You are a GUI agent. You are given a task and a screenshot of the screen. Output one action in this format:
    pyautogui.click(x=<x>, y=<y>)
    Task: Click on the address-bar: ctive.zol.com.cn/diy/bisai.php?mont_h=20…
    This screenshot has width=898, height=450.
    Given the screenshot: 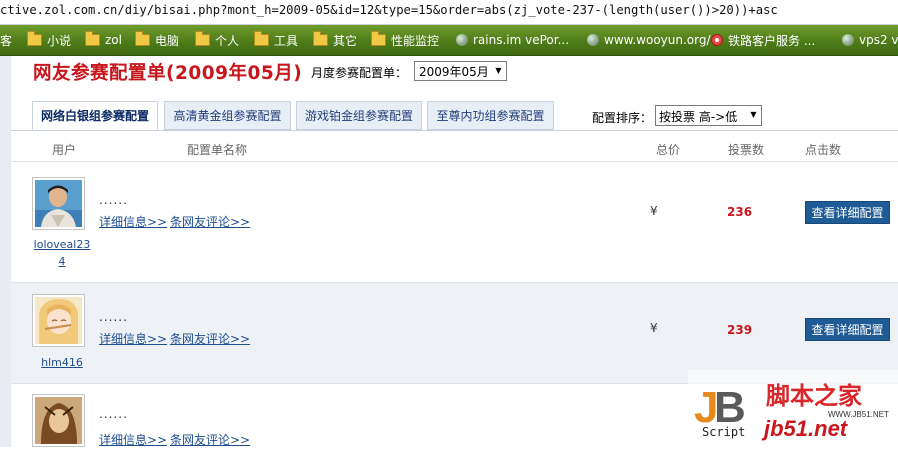 What is the action you would take?
    pyautogui.click(x=449, y=12)
    